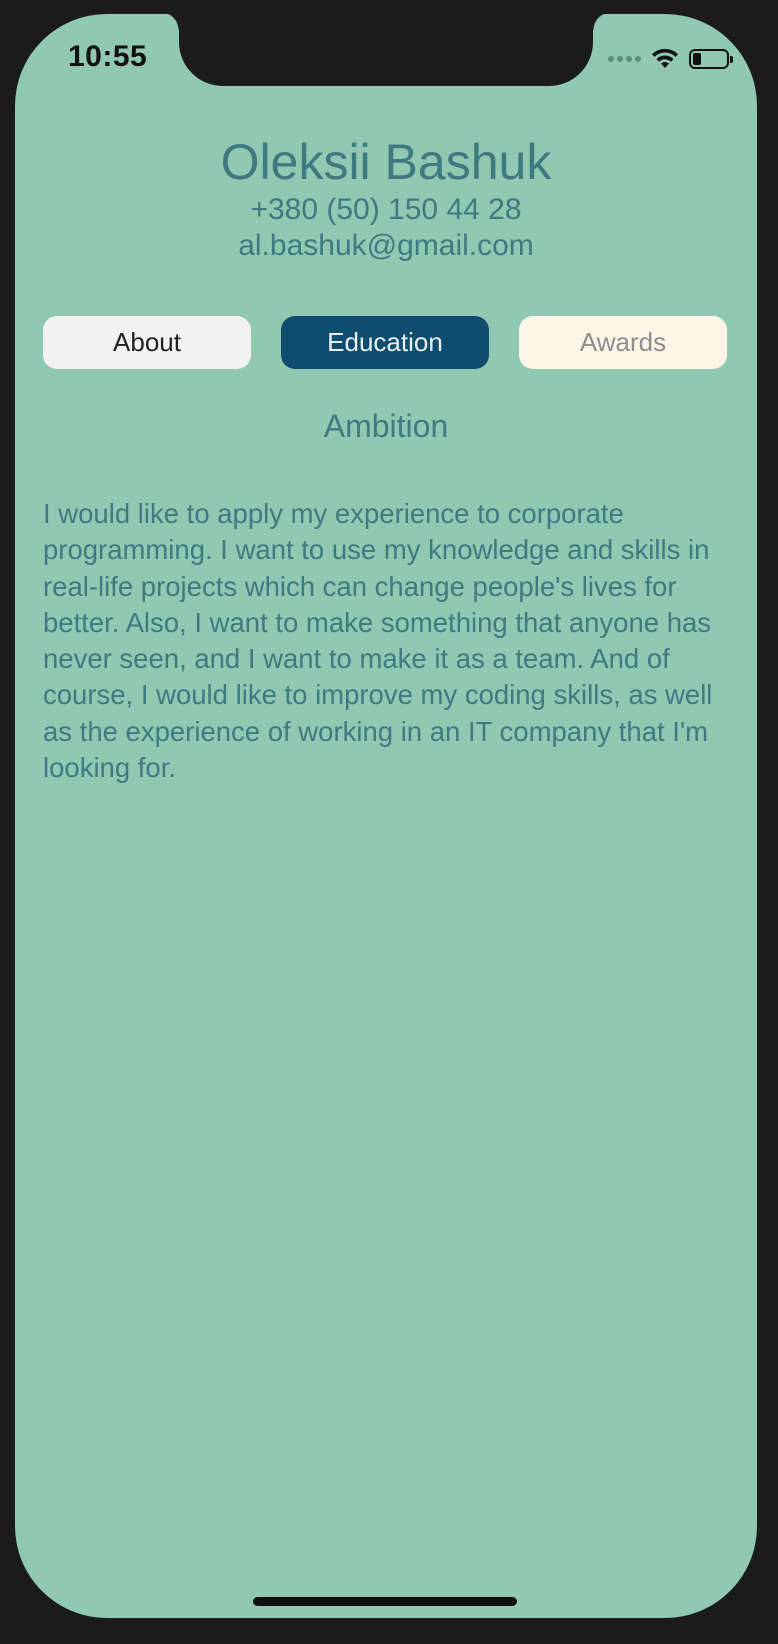 This screenshot has width=778, height=1644. What do you see at coordinates (711, 59) in the screenshot?
I see `battery-icon` at bounding box center [711, 59].